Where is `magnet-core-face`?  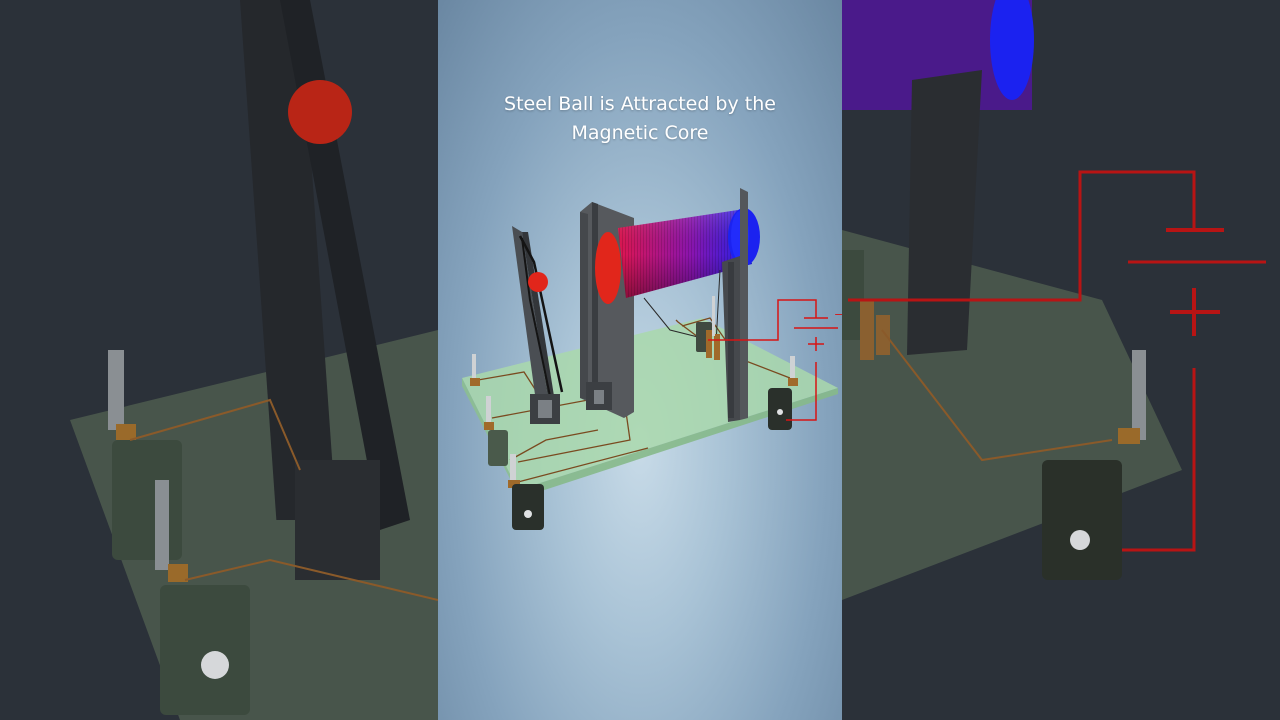 magnet-core-face is located at coordinates (608, 268).